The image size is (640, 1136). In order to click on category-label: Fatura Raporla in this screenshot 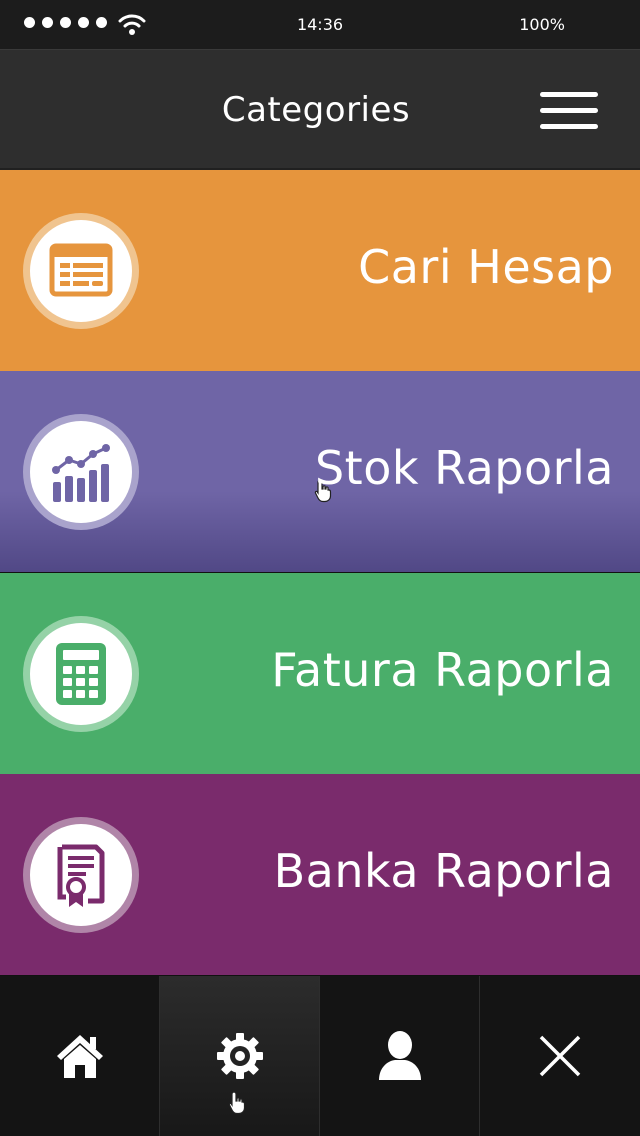, I will do `click(442, 670)`.